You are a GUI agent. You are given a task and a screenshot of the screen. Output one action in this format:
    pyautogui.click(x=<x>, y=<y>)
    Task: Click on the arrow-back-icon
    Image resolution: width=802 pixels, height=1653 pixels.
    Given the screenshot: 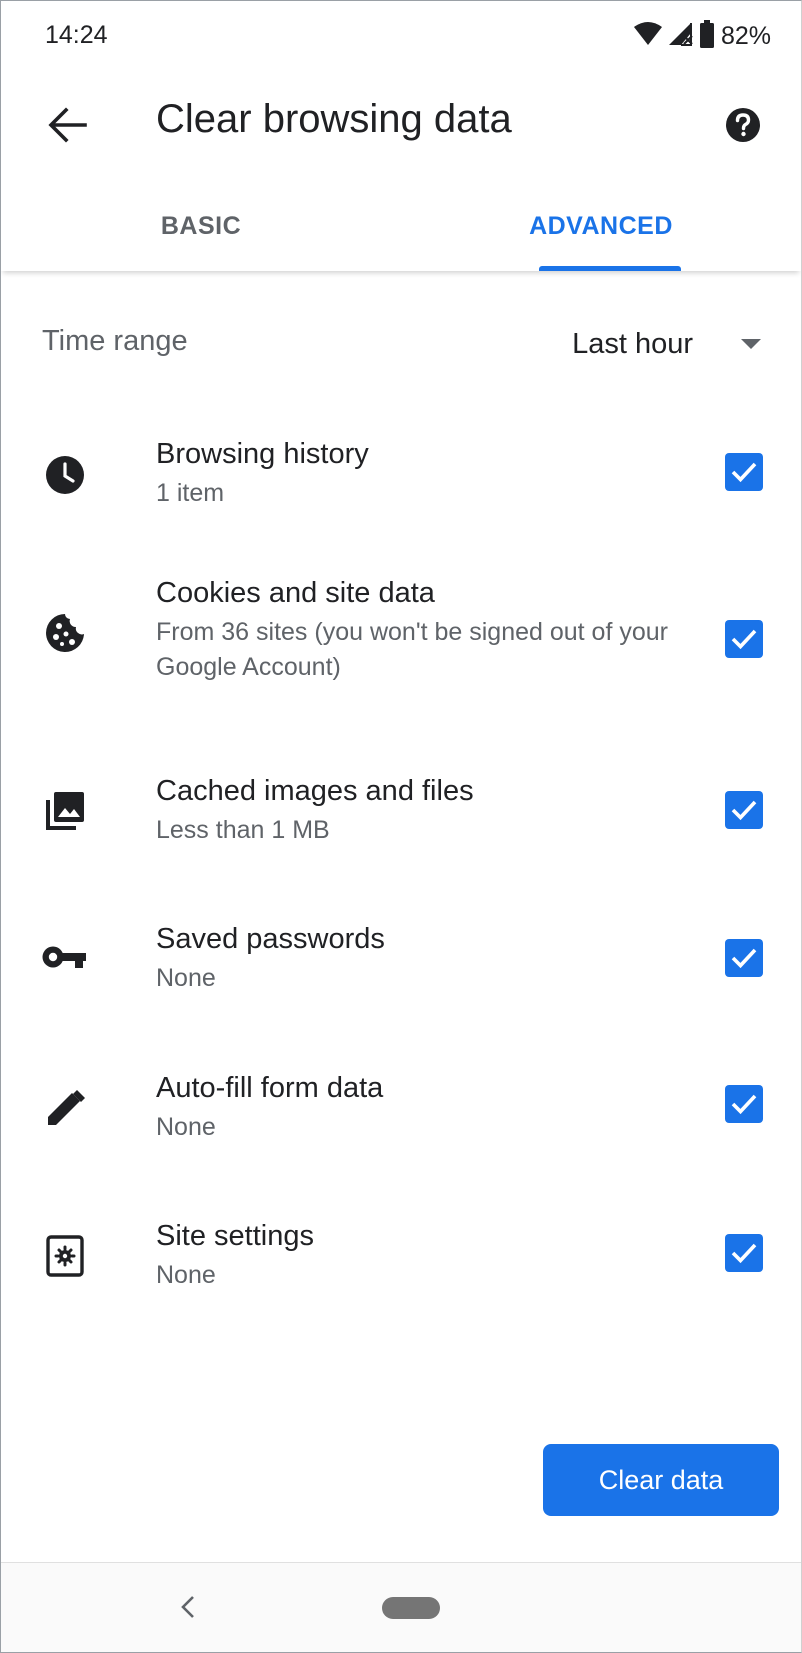 What is the action you would take?
    pyautogui.click(x=67, y=125)
    